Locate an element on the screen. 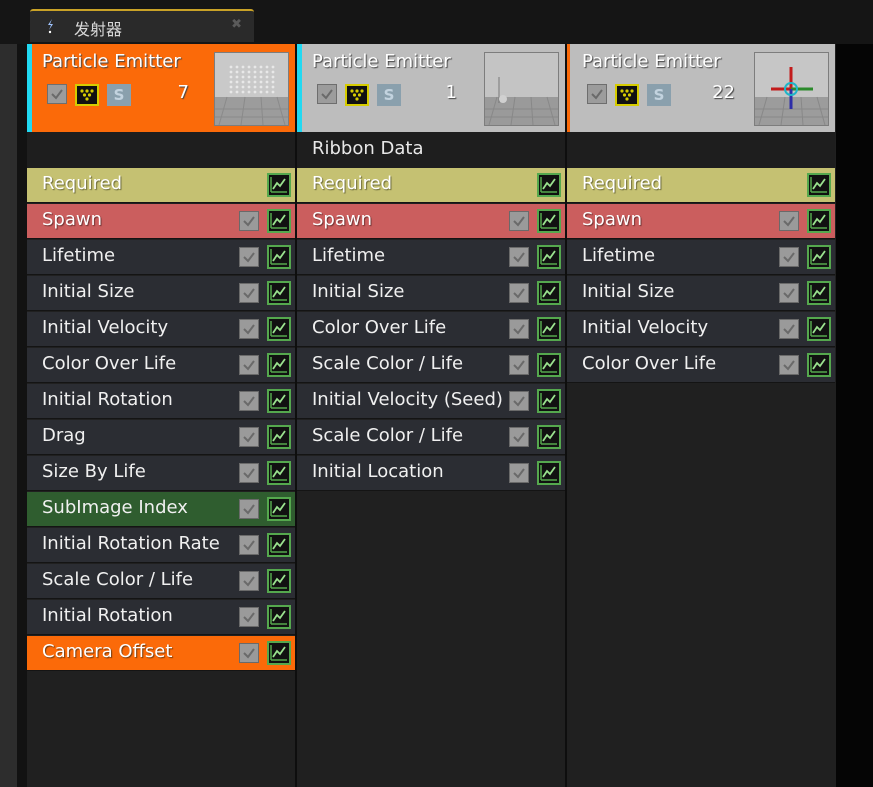 Image resolution: width=873 pixels, height=787 pixels. module-row: Size By Life is located at coordinates (161, 473).